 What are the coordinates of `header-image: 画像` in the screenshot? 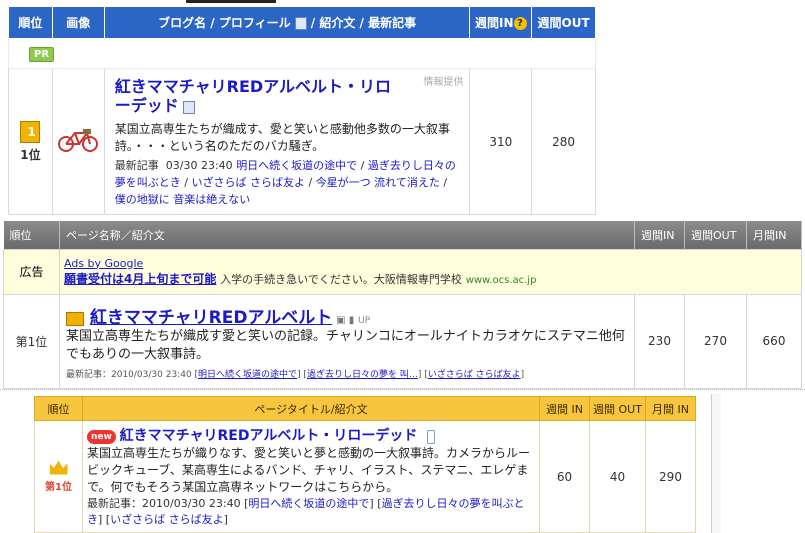 It's located at (78, 22).